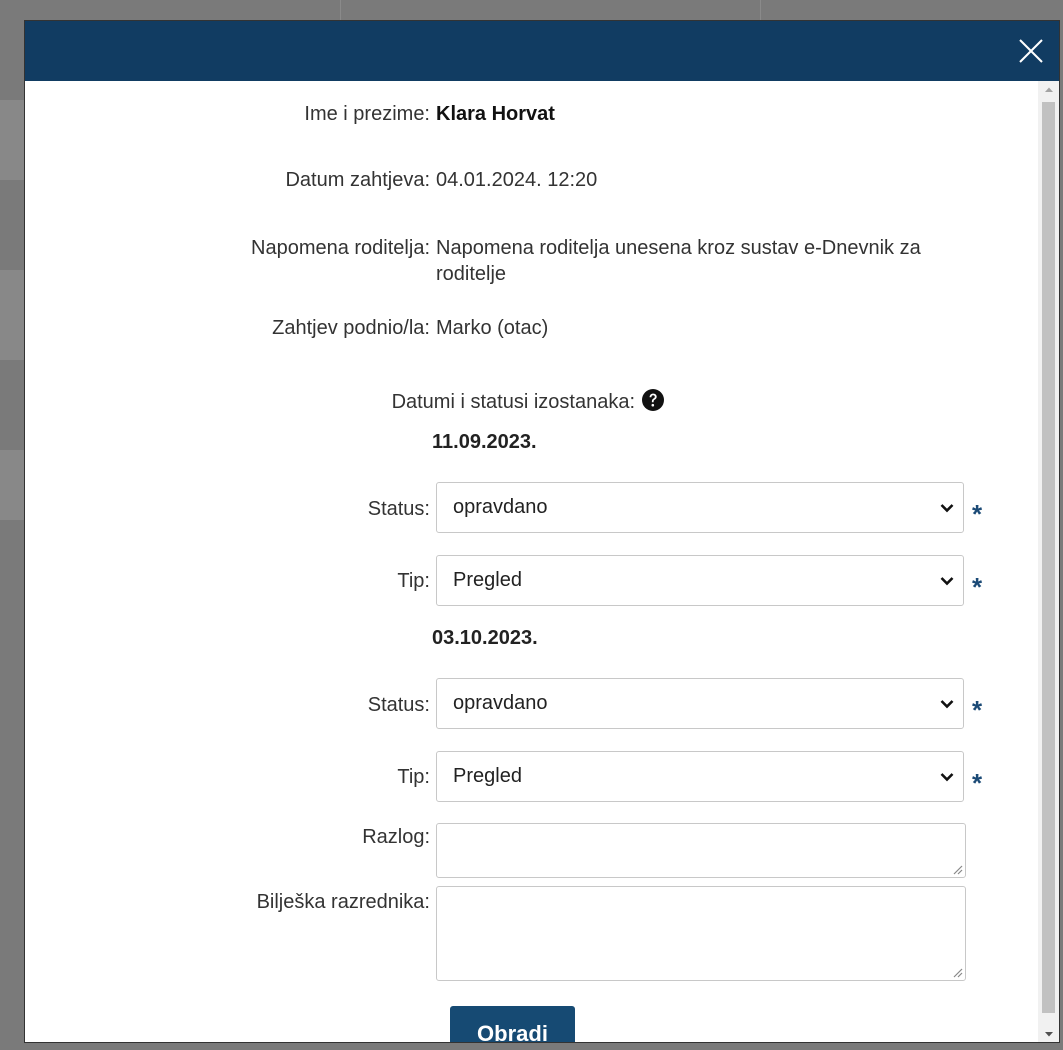 The image size is (1063, 1050). I want to click on submit-button: Obradi, so click(512, 1024).